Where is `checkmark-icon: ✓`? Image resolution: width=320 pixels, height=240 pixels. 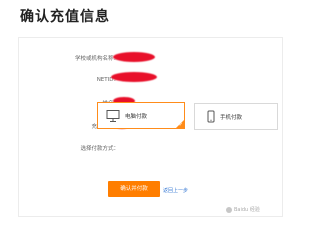 checkmark-icon: ✓ is located at coordinates (180, 125).